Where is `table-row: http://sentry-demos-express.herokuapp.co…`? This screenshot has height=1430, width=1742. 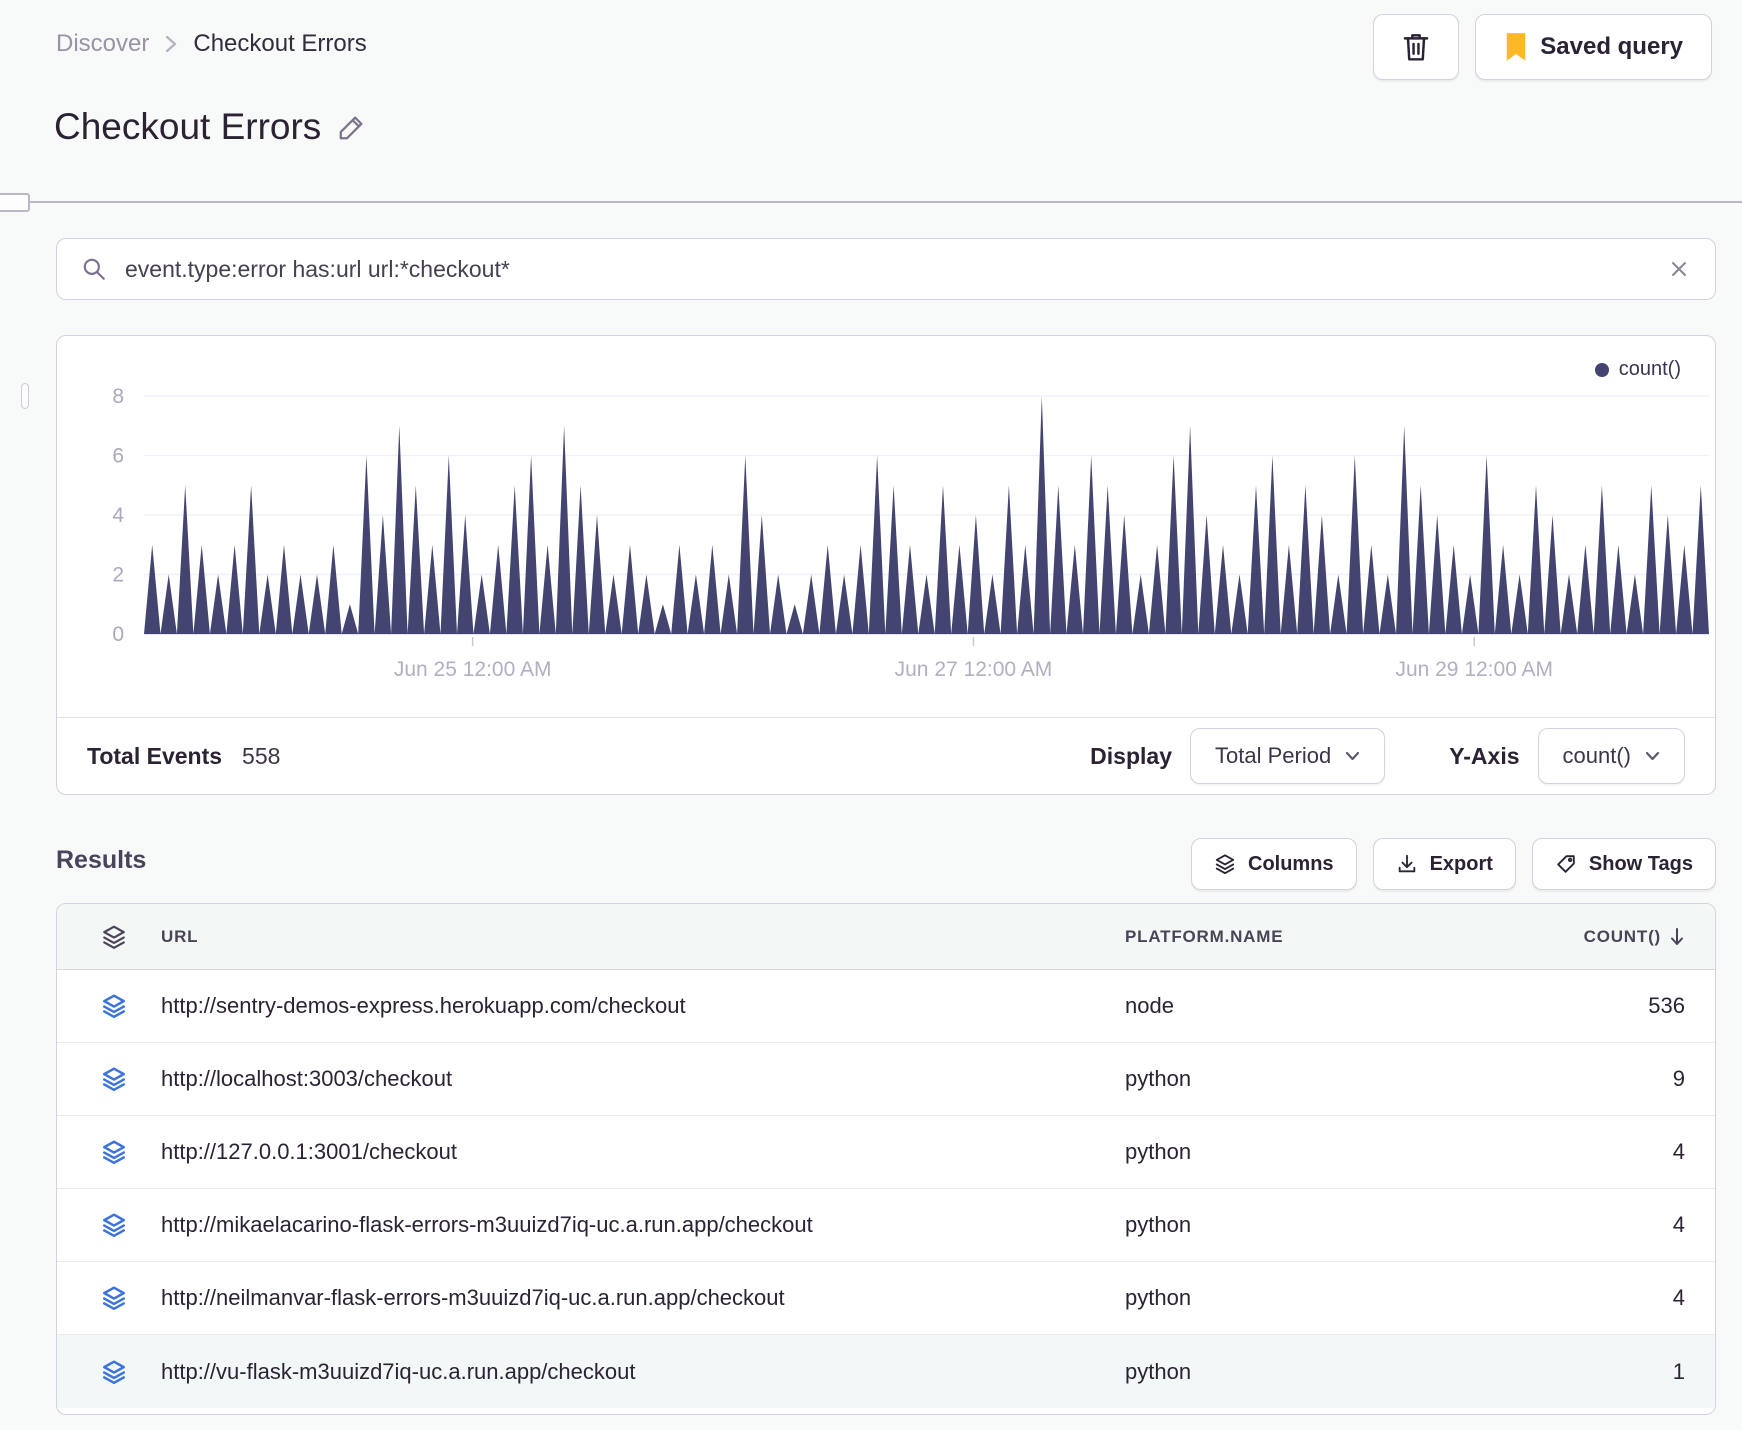
table-row: http://sentry-demos-express.herokuapp.co… is located at coordinates (886, 1006).